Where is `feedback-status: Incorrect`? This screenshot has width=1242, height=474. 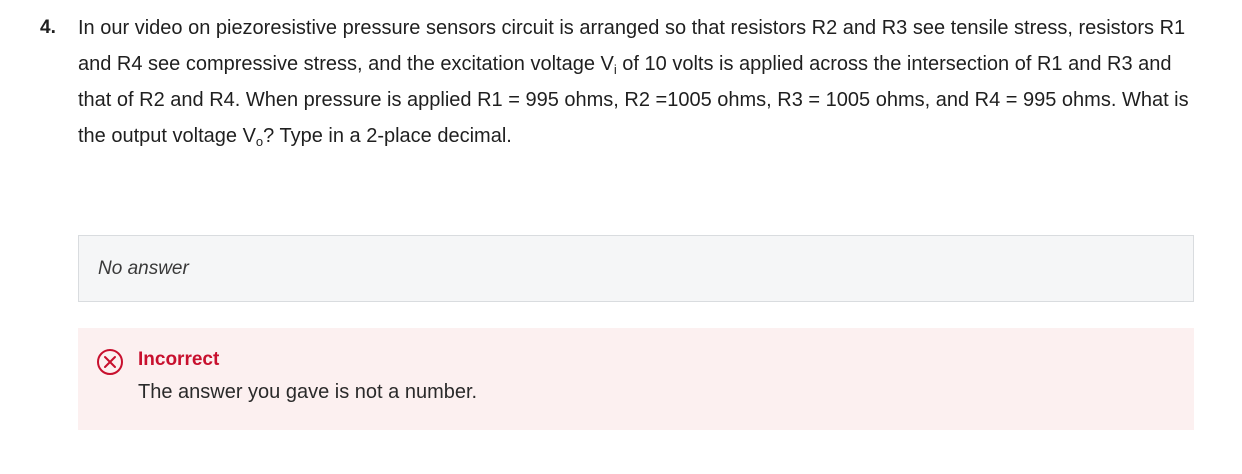 feedback-status: Incorrect is located at coordinates (179, 359).